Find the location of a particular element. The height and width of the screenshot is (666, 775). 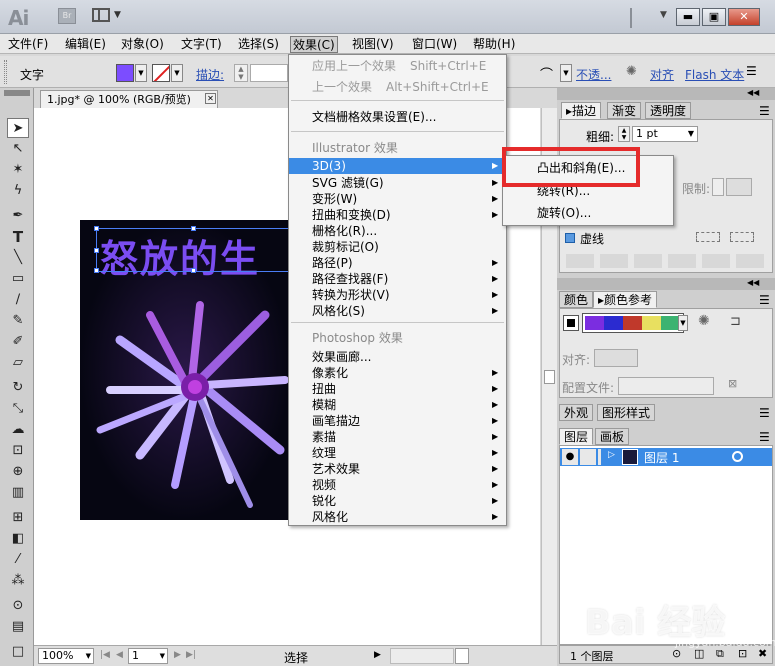

symbol-sprayer-tool-icon: ⊙ is located at coordinates (18, 606).